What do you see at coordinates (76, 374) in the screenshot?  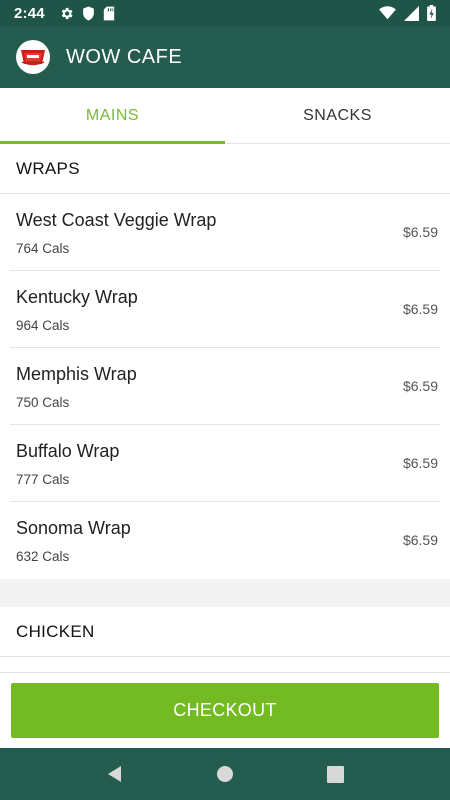 I see `item-name: Memphis Wrap` at bounding box center [76, 374].